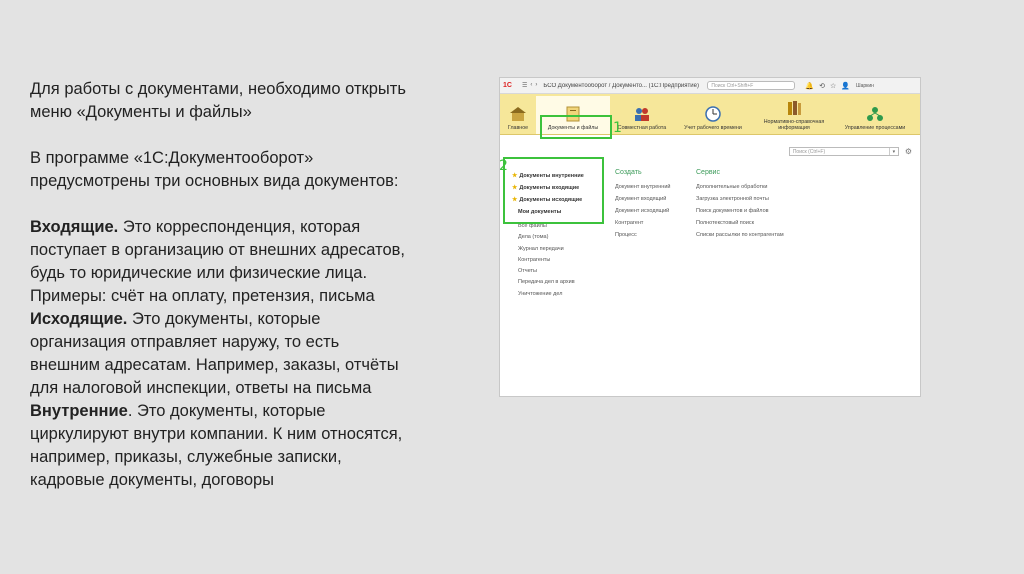  I want to click on create-item: Процесс, so click(643, 235).